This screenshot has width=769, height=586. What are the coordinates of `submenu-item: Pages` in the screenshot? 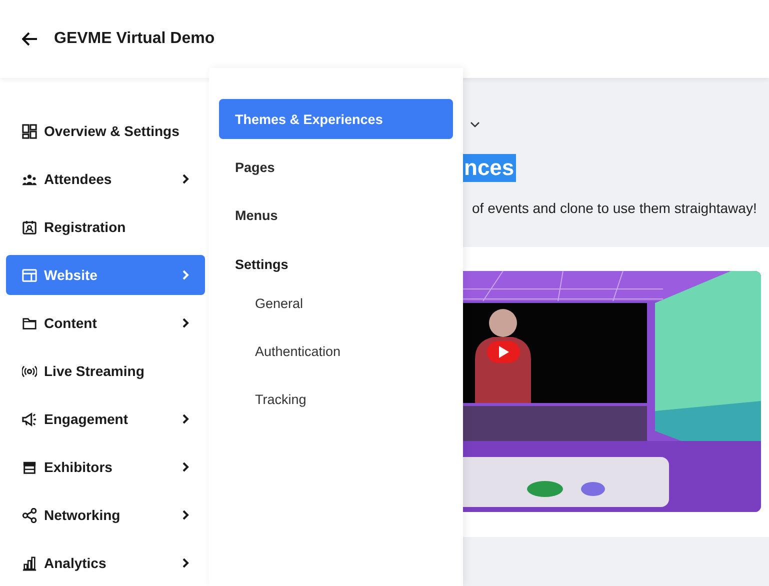 It's located at (336, 167).